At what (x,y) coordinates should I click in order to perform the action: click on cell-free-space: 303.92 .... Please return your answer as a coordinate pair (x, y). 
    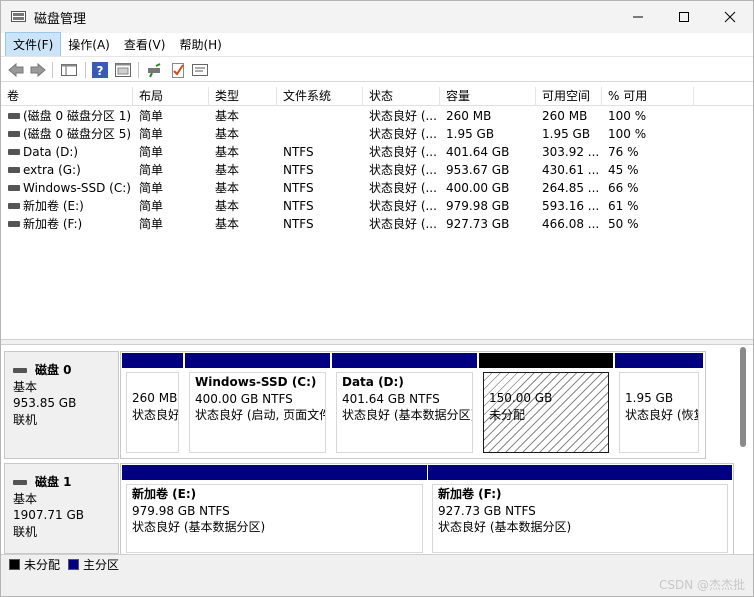
    Looking at the image, I should click on (571, 152).